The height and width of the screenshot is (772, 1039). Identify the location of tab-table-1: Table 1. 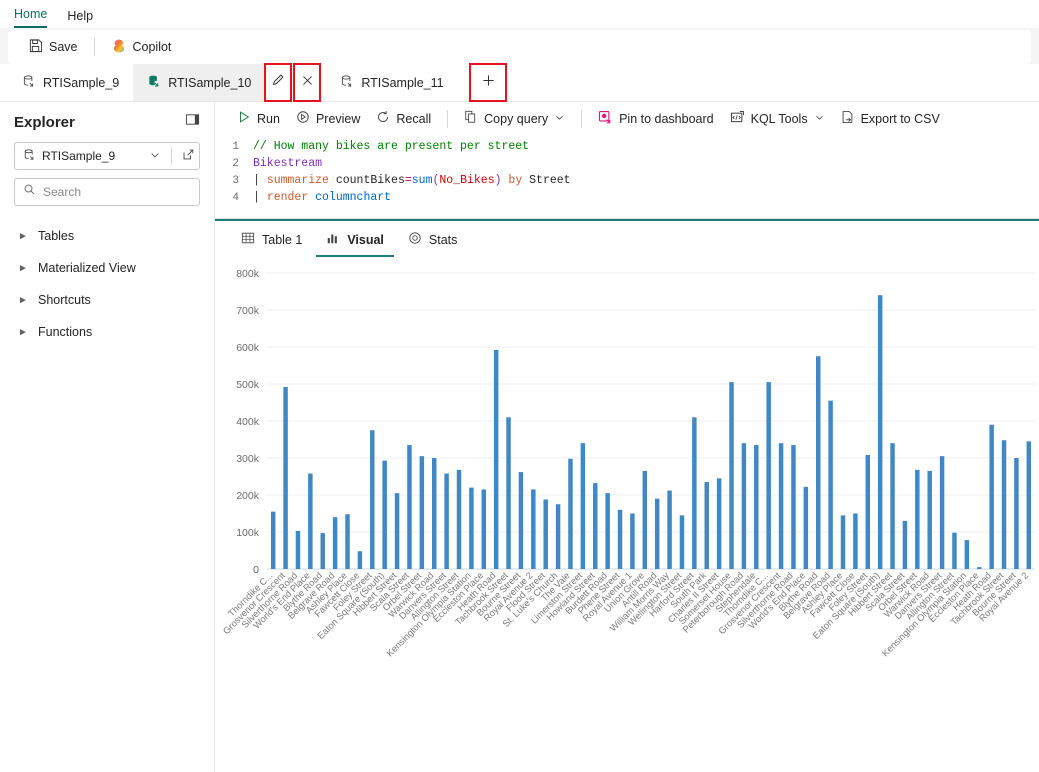
(271, 240).